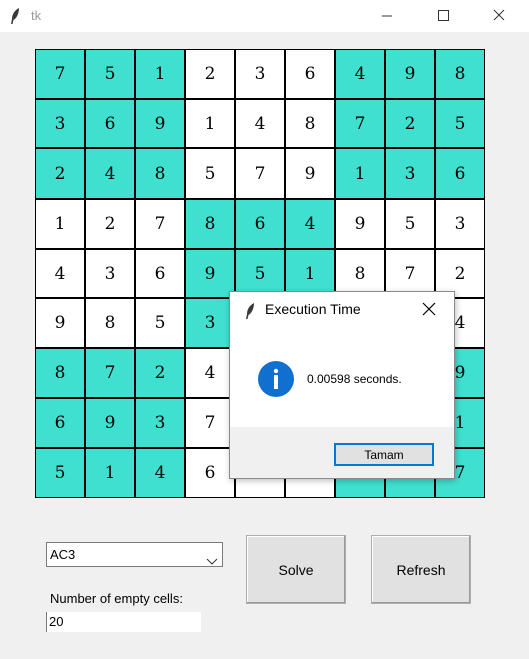 The width and height of the screenshot is (529, 659). Describe the element at coordinates (313, 309) in the screenshot. I see `dialog-title: Execution Time` at that location.